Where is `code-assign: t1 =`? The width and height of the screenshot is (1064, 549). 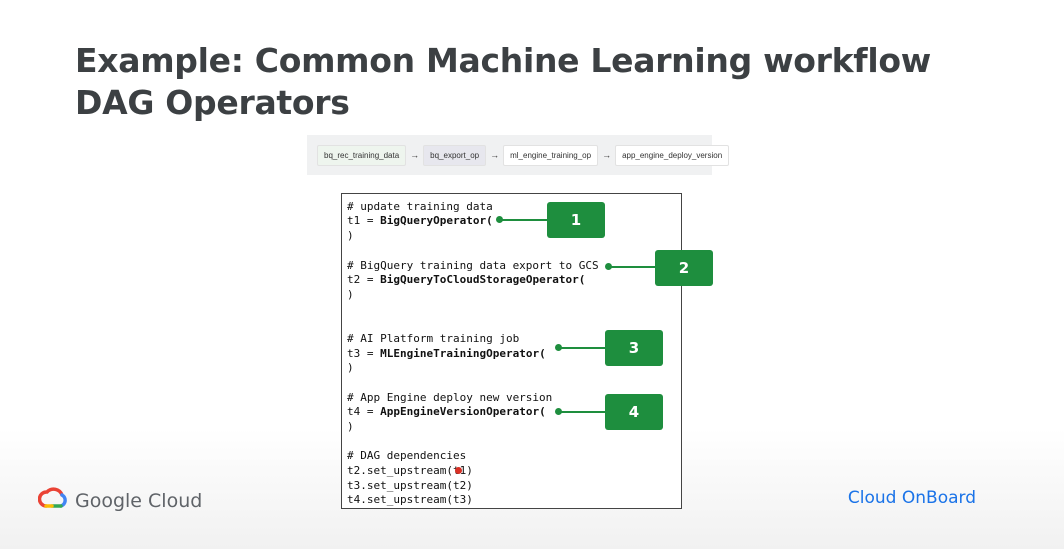
code-assign: t1 = is located at coordinates (364, 220).